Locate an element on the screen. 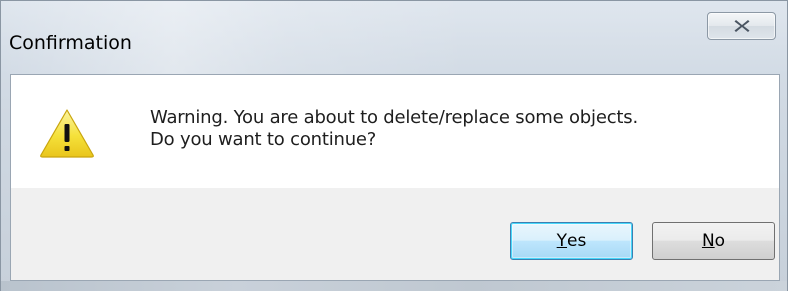 Image resolution: width=788 pixels, height=291 pixels. no-button: No is located at coordinates (713, 241).